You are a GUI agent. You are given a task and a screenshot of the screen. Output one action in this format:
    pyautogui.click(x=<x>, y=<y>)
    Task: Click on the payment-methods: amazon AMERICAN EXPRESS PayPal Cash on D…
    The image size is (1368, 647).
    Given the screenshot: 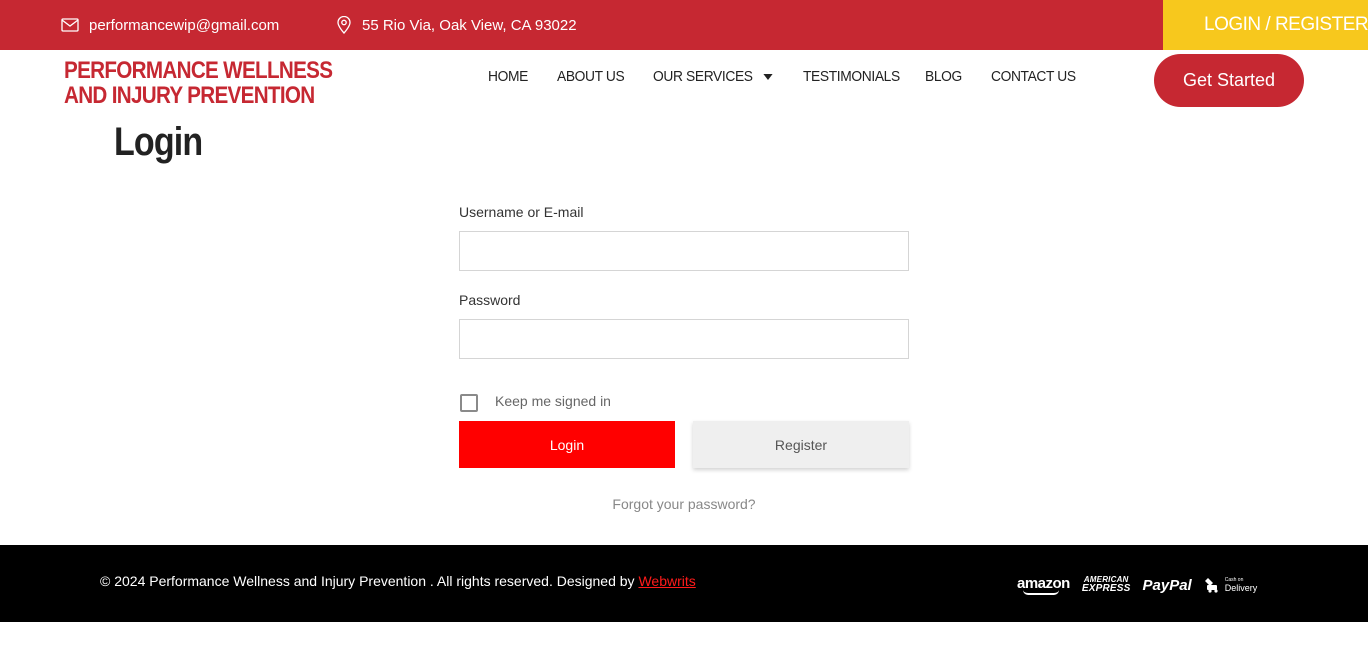 What is the action you would take?
    pyautogui.click(x=1137, y=585)
    